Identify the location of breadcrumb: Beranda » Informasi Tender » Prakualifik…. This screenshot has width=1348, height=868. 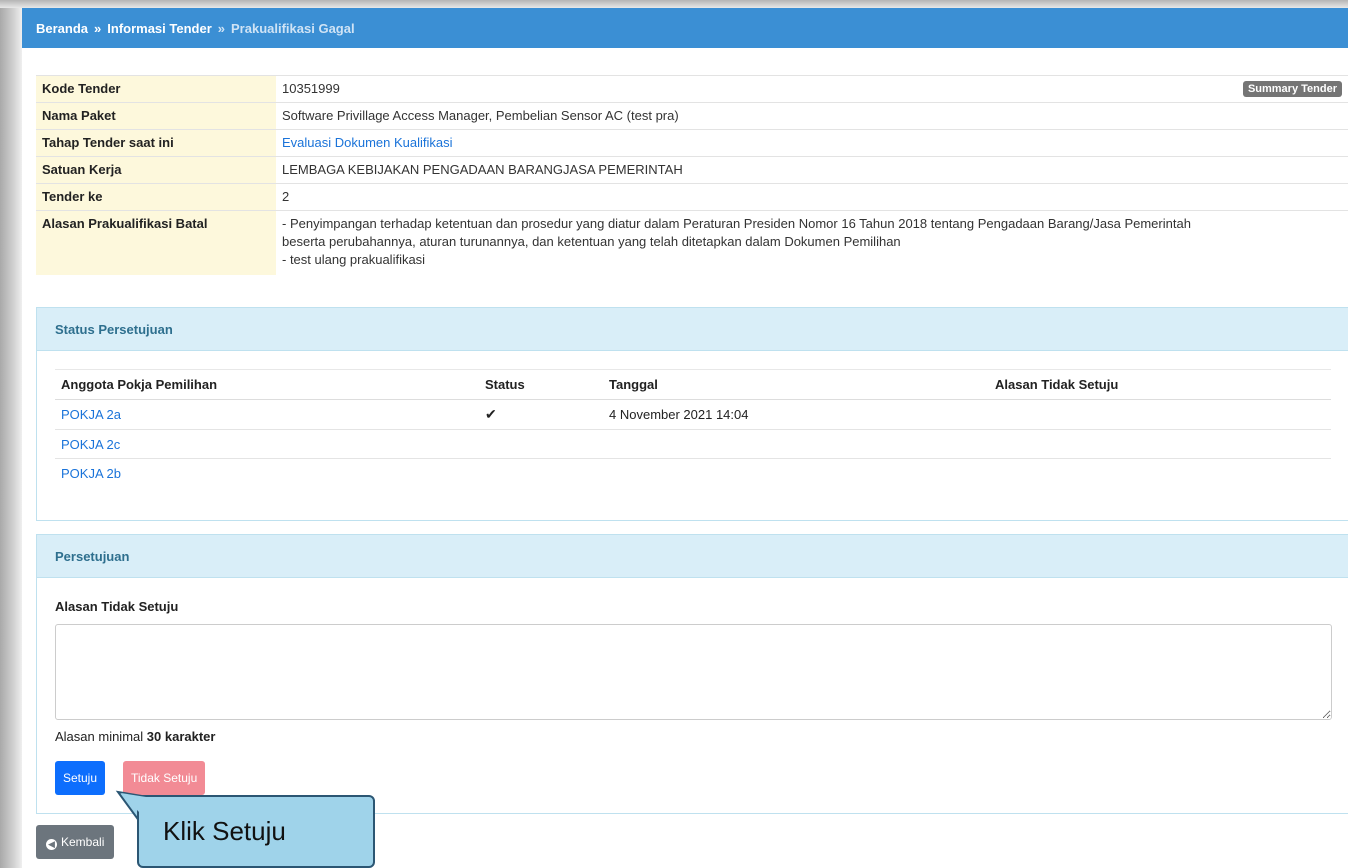
(685, 28).